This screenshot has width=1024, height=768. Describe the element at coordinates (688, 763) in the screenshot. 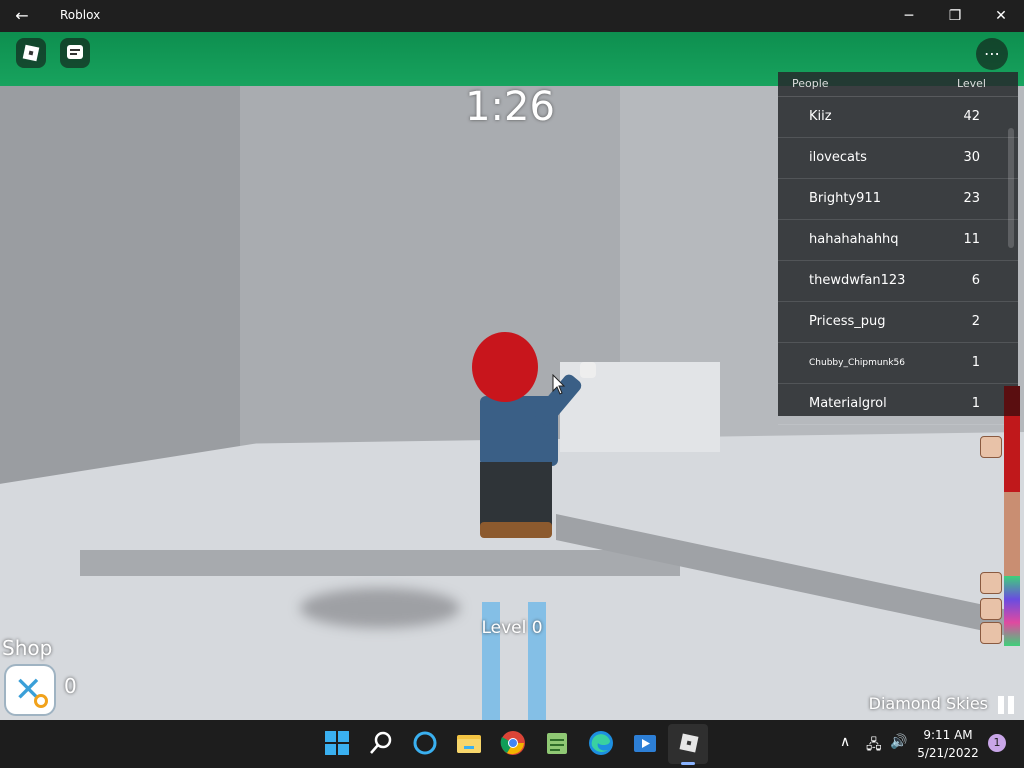

I see `active-app-indicator` at that location.